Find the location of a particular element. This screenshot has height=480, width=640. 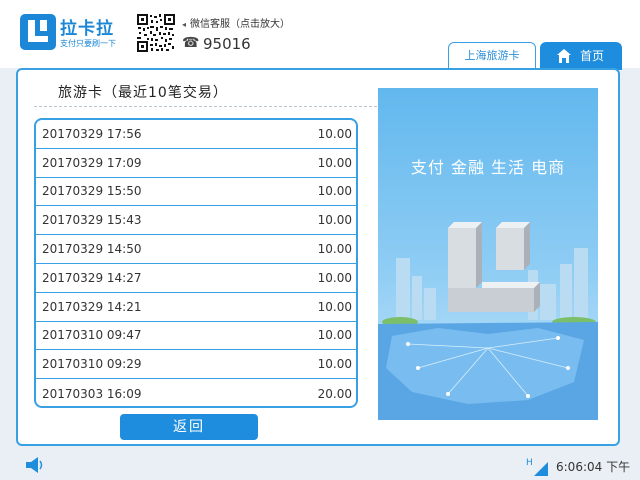

table-row: 20170329 14:21 10.00 is located at coordinates (196, 307).